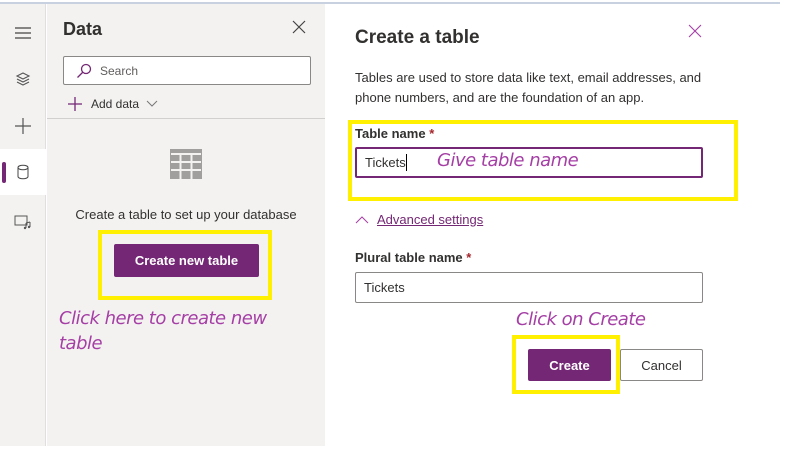  Describe the element at coordinates (395, 133) in the screenshot. I see `table-name-label: Table name *` at that location.